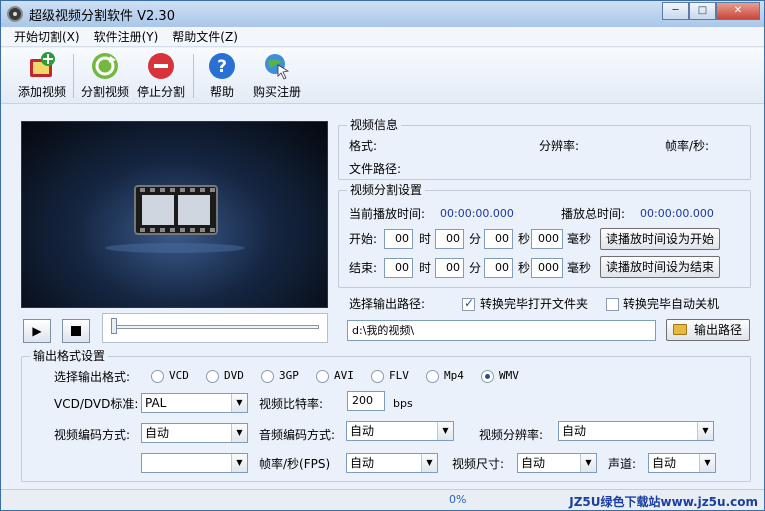  What do you see at coordinates (42, 66) in the screenshot?
I see `add-film-icon` at bounding box center [42, 66].